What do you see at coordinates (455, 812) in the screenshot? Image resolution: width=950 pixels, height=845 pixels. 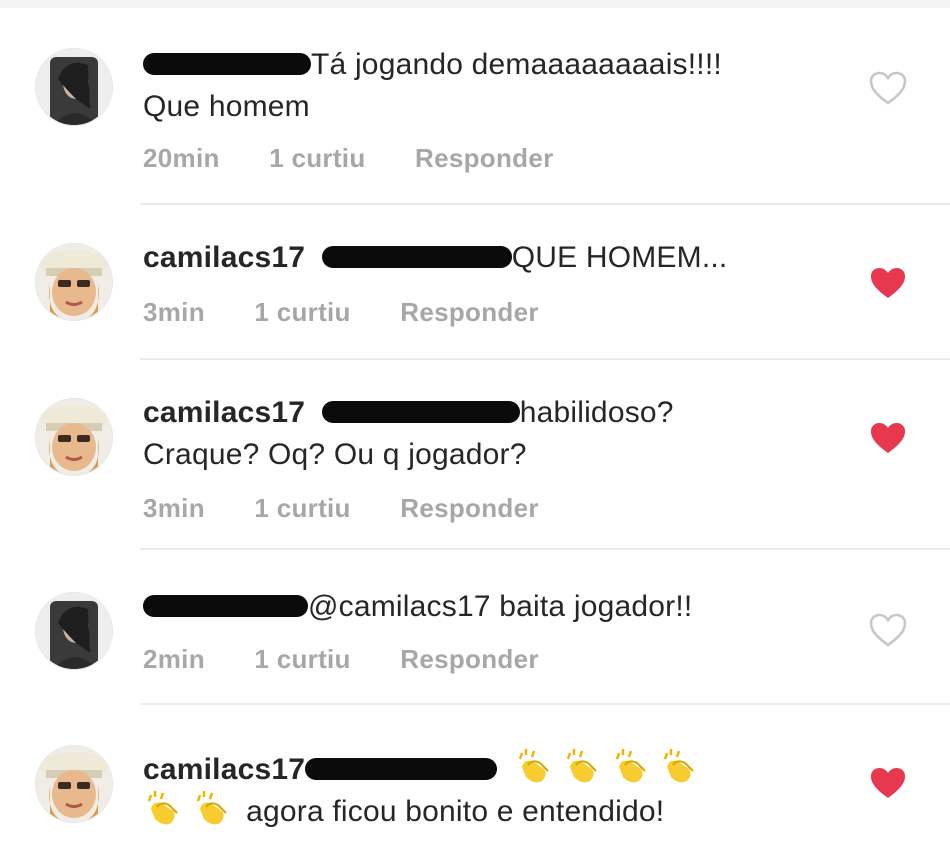 I see `comment-text-line-2: agora ficou bonito e entendido!` at bounding box center [455, 812].